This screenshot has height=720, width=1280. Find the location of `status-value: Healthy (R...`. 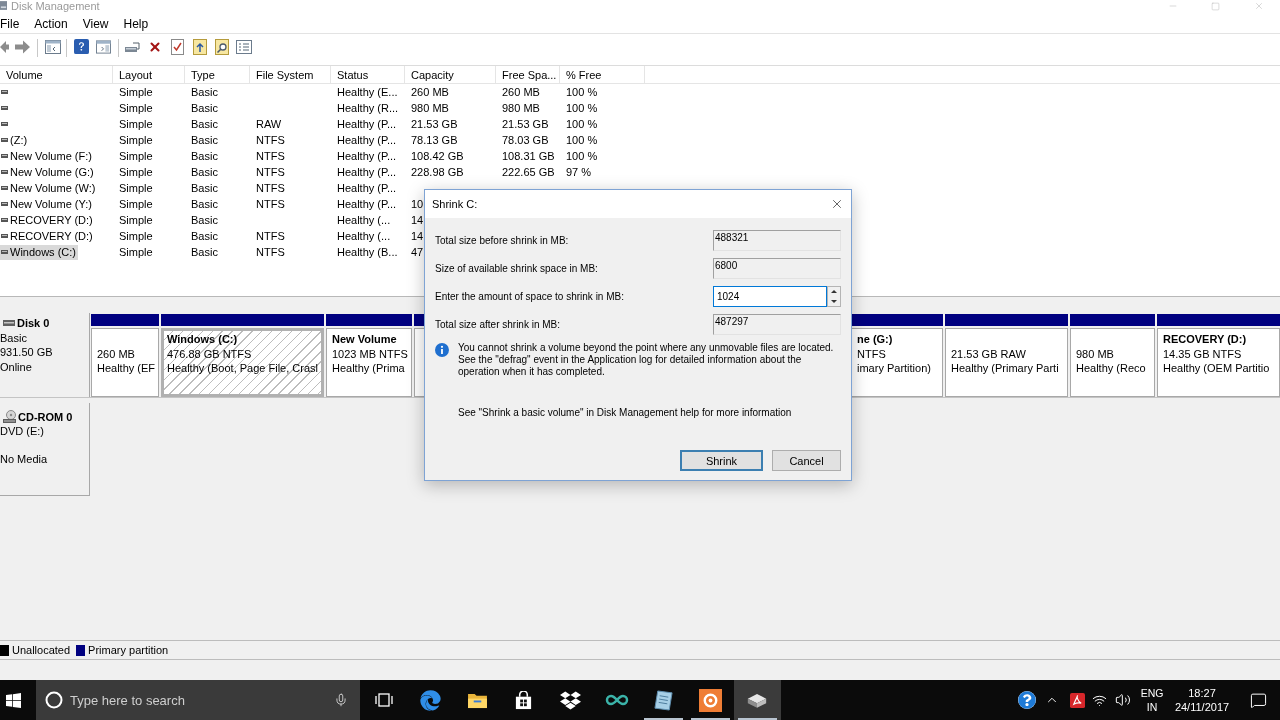

status-value: Healthy (R... is located at coordinates (368, 108).